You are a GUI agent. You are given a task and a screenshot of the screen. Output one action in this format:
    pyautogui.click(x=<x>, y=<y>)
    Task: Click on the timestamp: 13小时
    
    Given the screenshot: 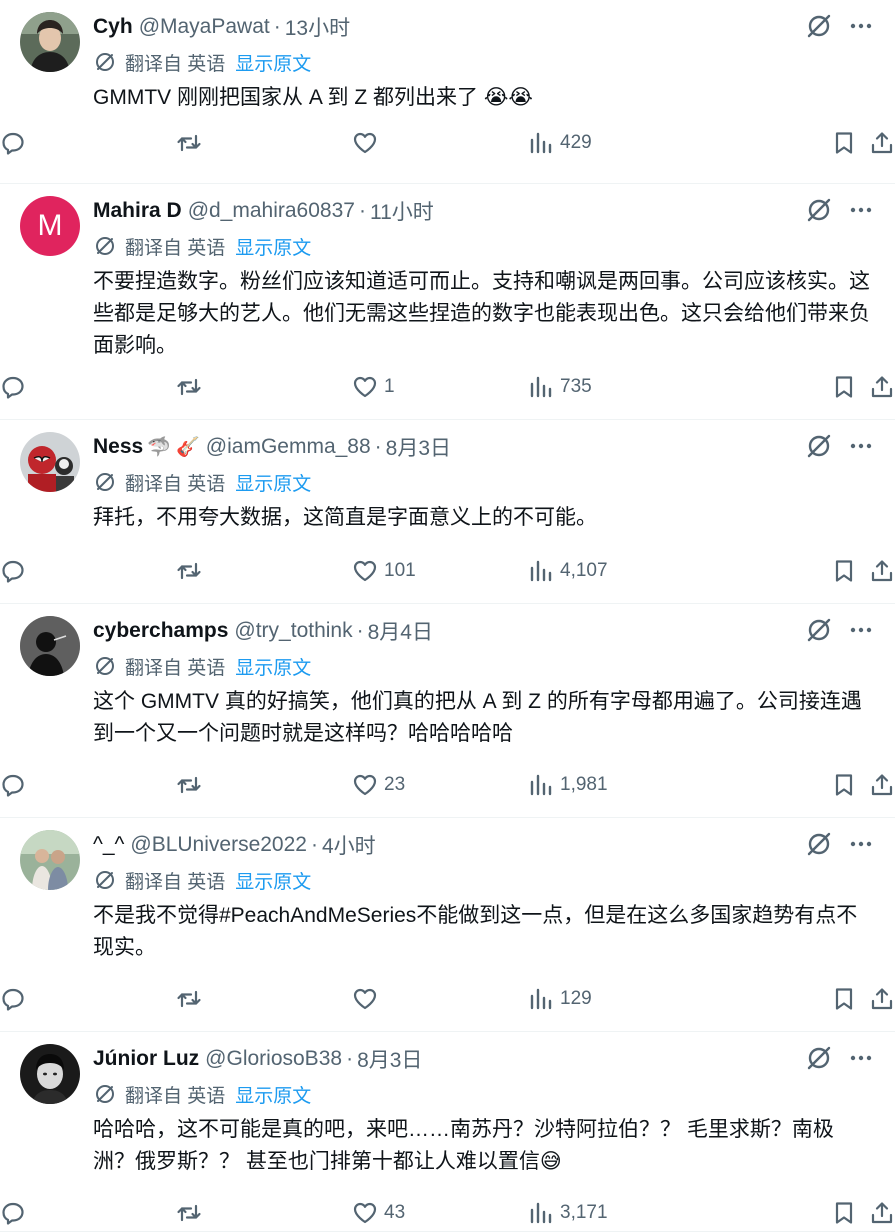 What is the action you would take?
    pyautogui.click(x=317, y=27)
    